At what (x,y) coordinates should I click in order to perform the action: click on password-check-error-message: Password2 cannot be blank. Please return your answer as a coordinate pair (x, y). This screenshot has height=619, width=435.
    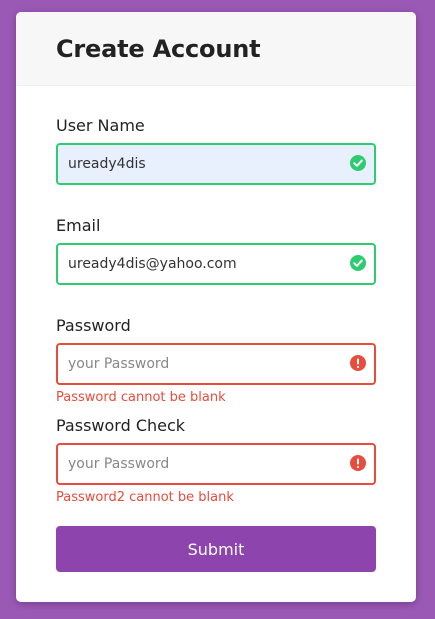
    Looking at the image, I should click on (145, 497).